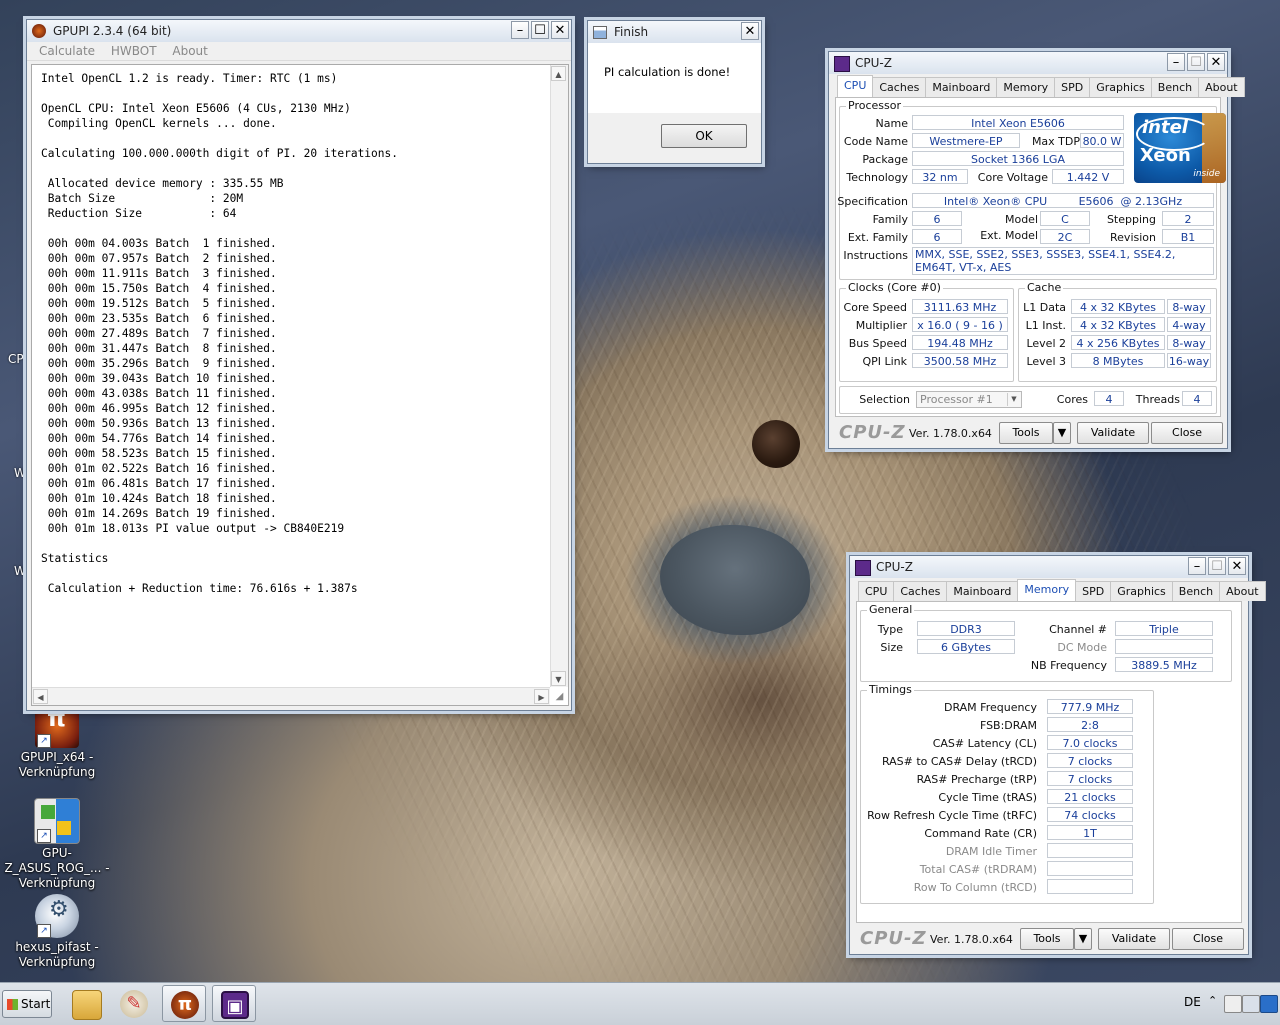  I want to click on group-title: Processor, so click(874, 105).